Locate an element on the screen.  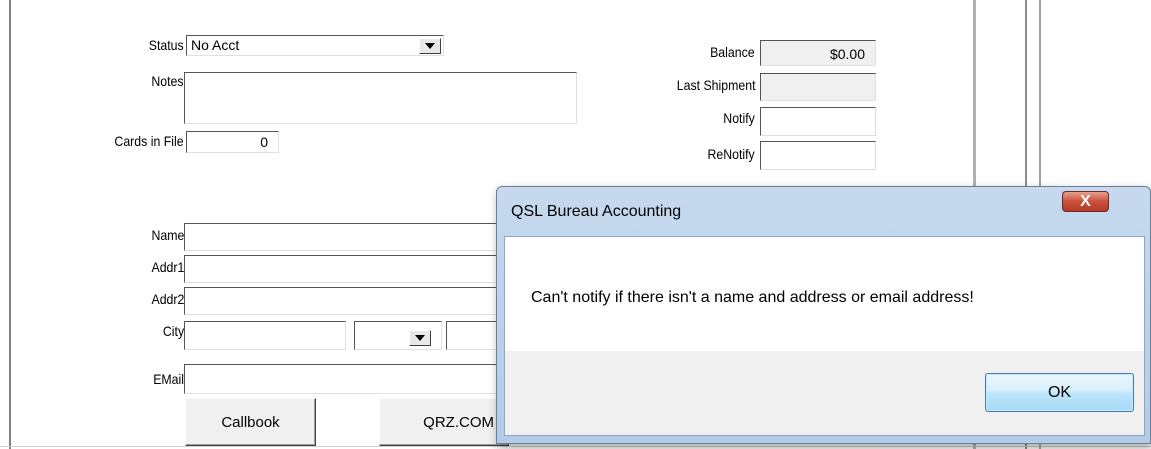
addr2-label: Addr2 is located at coordinates (167, 299).